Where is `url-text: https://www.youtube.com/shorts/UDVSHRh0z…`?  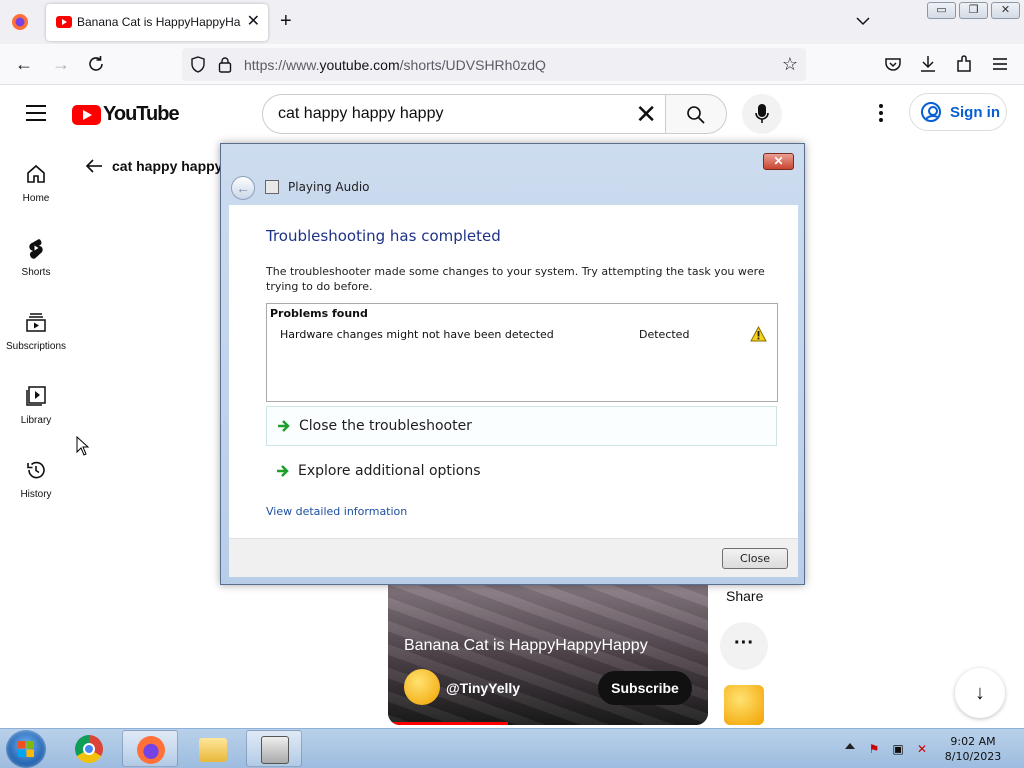
url-text: https://www.youtube.com/shorts/UDVSHRh0z… is located at coordinates (395, 65).